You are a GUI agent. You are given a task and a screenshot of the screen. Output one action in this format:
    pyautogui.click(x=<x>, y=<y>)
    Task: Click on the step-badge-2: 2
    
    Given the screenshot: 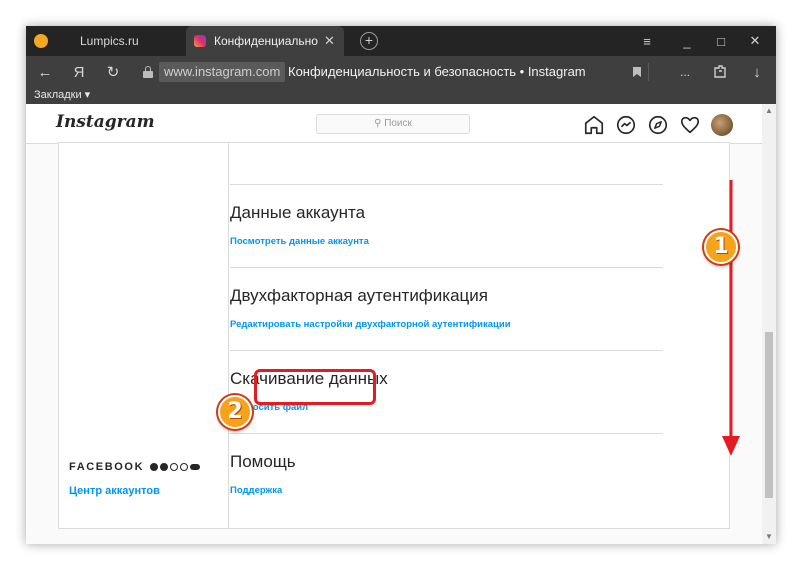 What is the action you would take?
    pyautogui.click(x=235, y=412)
    